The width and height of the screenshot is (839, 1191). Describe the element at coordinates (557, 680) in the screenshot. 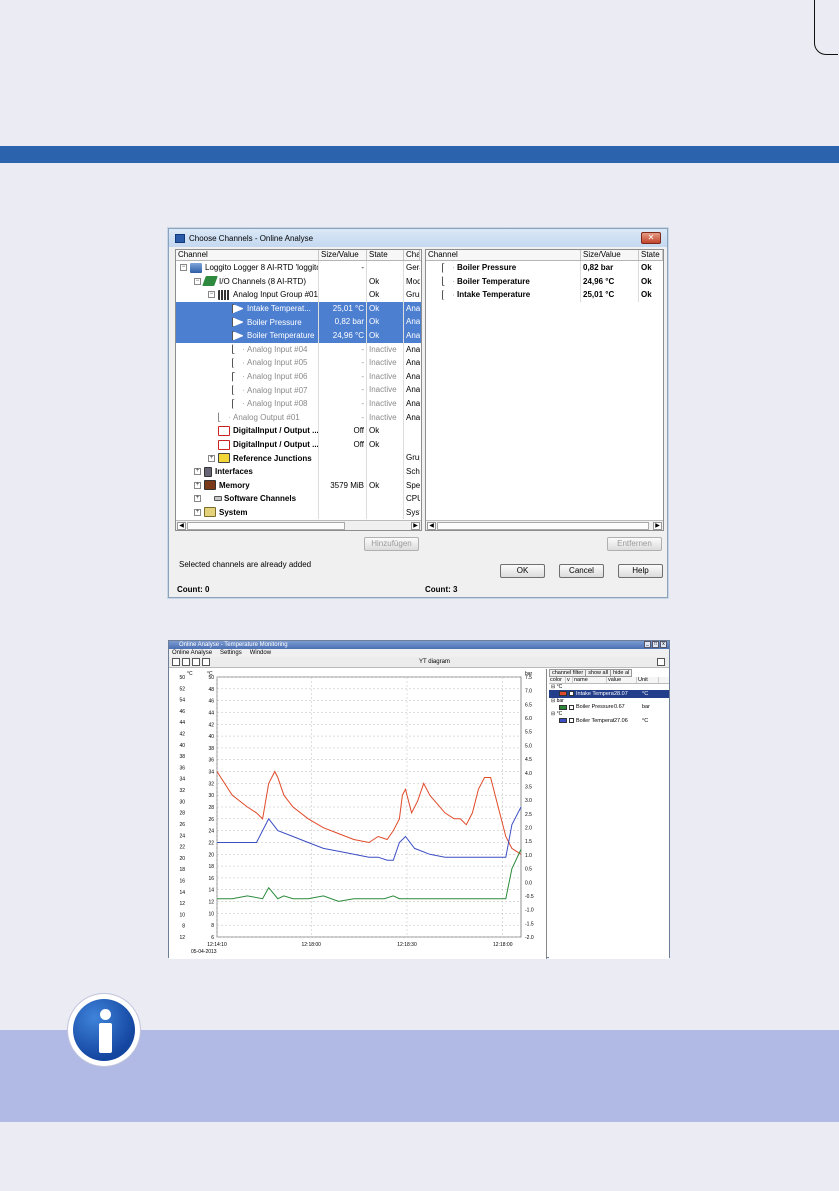

I see `side-column-header: color` at that location.